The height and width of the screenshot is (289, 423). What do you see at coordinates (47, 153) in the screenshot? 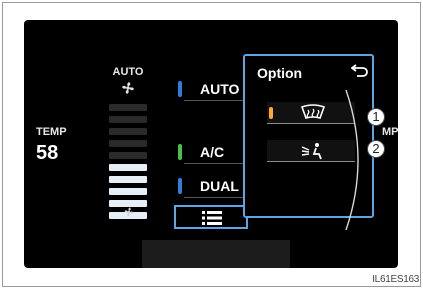
I see `temp-value: 58` at bounding box center [47, 153].